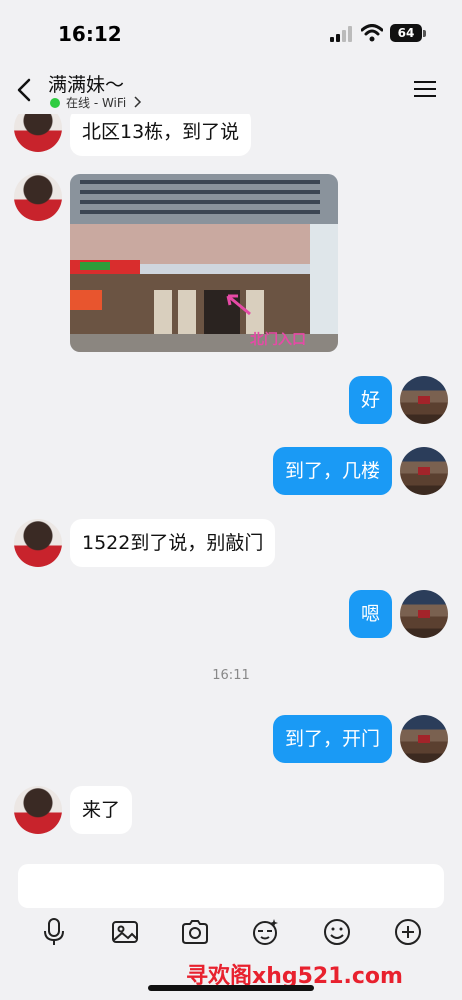 Image resolution: width=462 pixels, height=1000 pixels. What do you see at coordinates (265, 932) in the screenshot?
I see `sticker-icon` at bounding box center [265, 932].